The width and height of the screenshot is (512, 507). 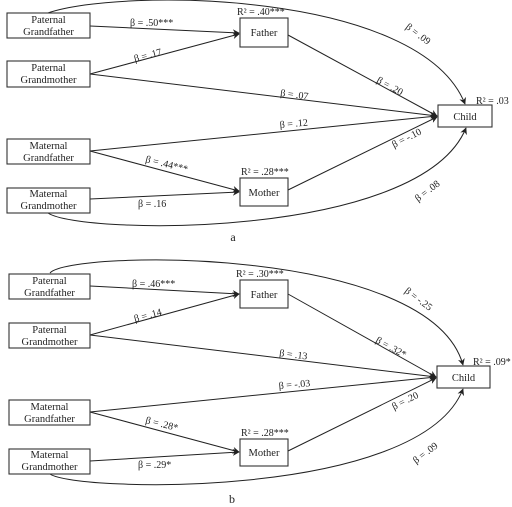 What do you see at coordinates (151, 23) in the screenshot?
I see `coef-pgf-father: β = .50***` at bounding box center [151, 23].